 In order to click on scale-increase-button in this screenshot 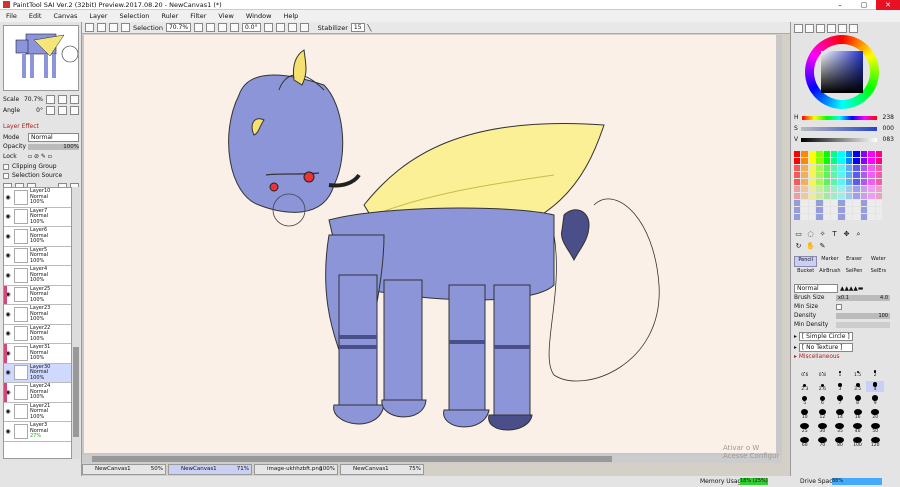, I will do `click(62, 99)`.